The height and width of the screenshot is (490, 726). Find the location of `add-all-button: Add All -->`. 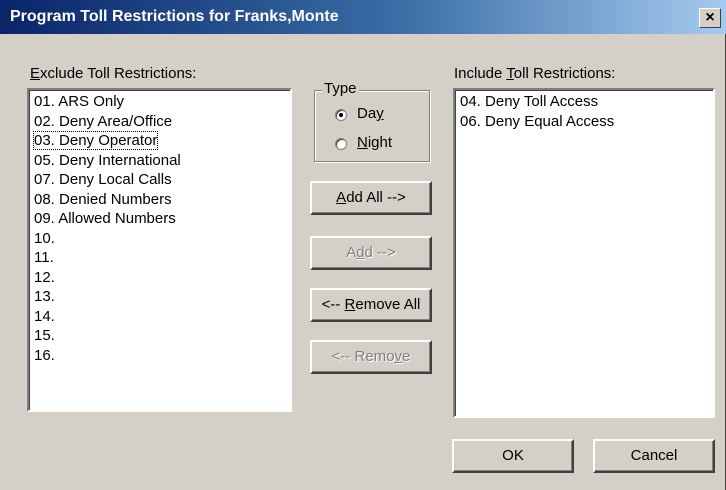

add-all-button: Add All --> is located at coordinates (371, 198).